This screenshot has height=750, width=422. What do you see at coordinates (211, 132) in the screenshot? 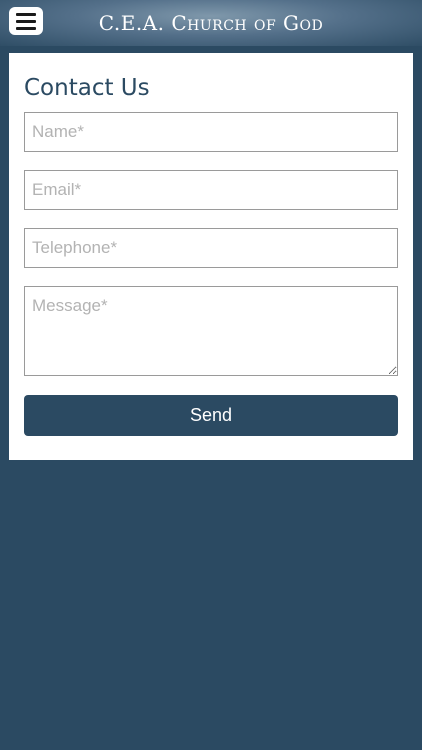
I see `name-input` at bounding box center [211, 132].